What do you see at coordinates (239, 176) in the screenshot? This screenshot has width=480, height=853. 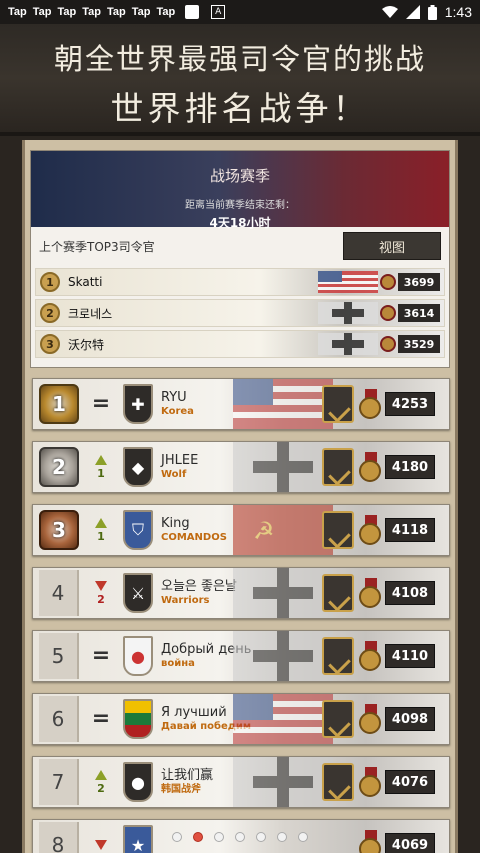 I see `season-title: 战场赛季` at bounding box center [239, 176].